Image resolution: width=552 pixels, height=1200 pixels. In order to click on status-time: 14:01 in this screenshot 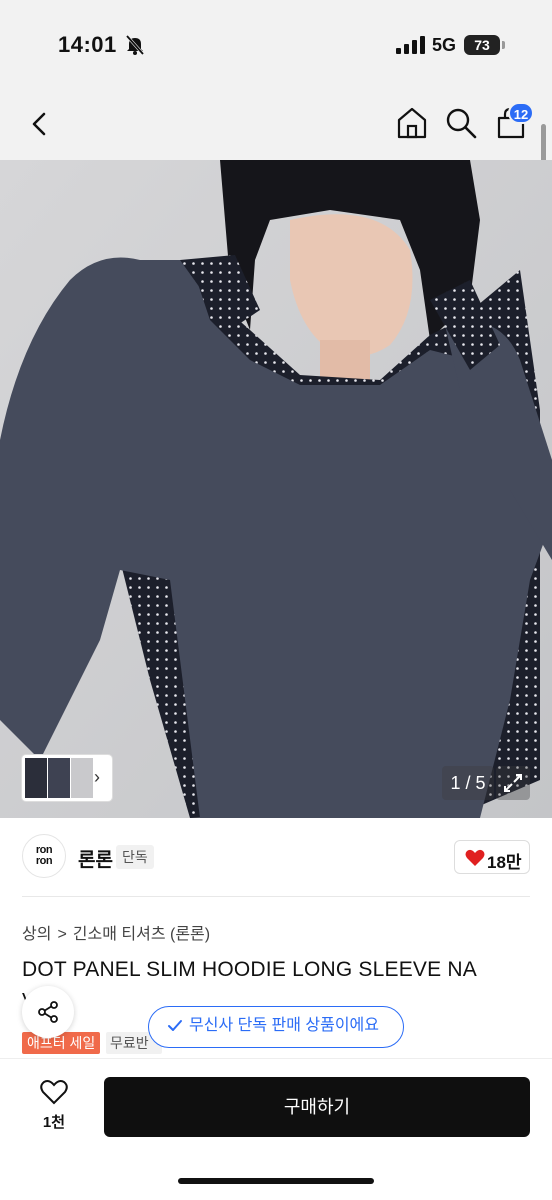, I will do `click(87, 44)`.